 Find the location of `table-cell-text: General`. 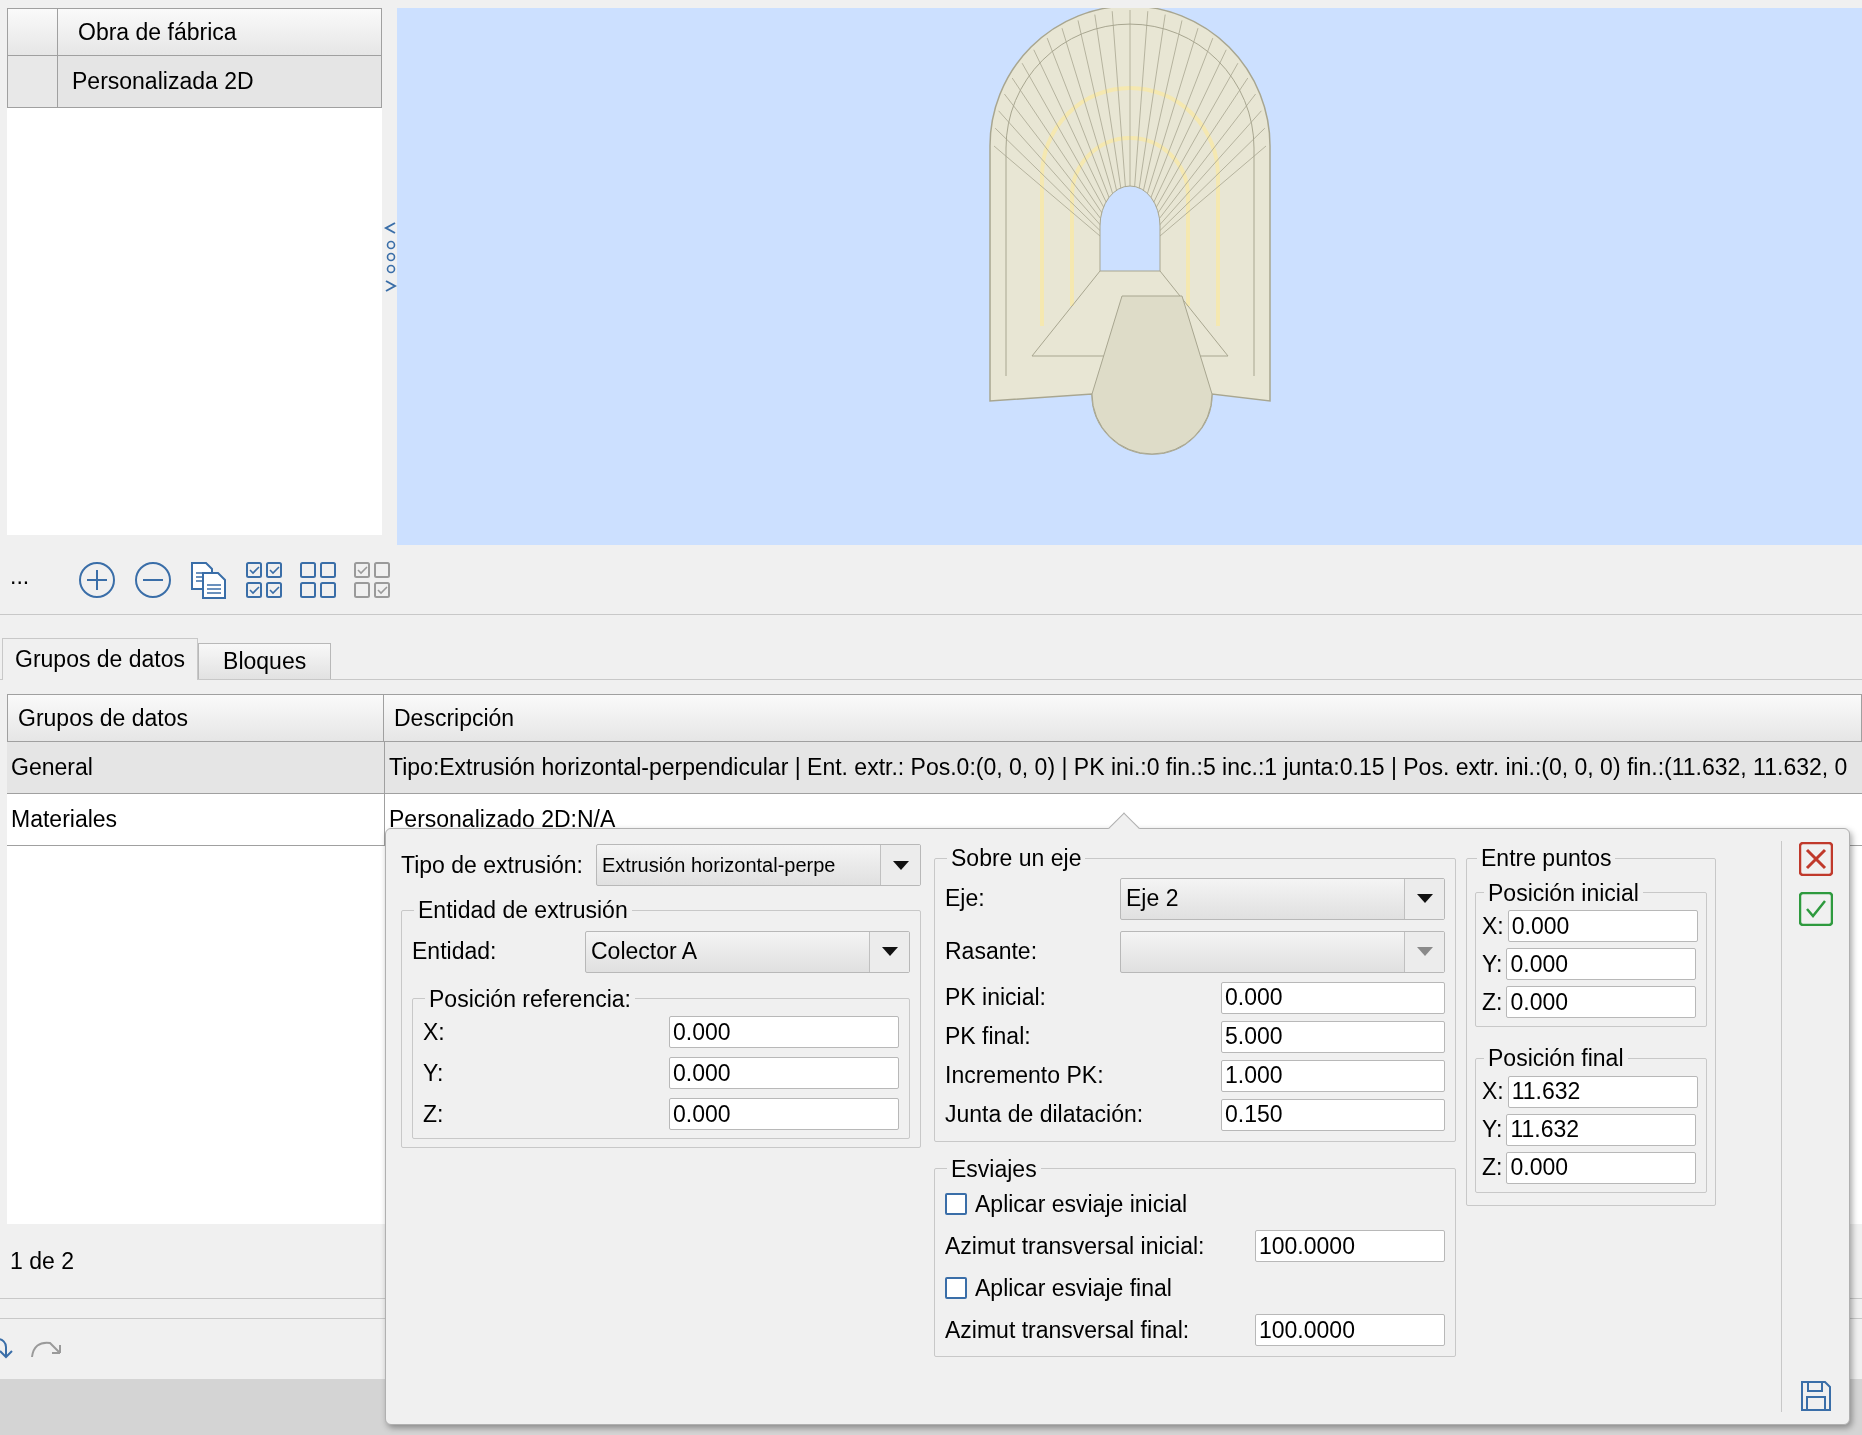

table-cell-text: General is located at coordinates (52, 768).